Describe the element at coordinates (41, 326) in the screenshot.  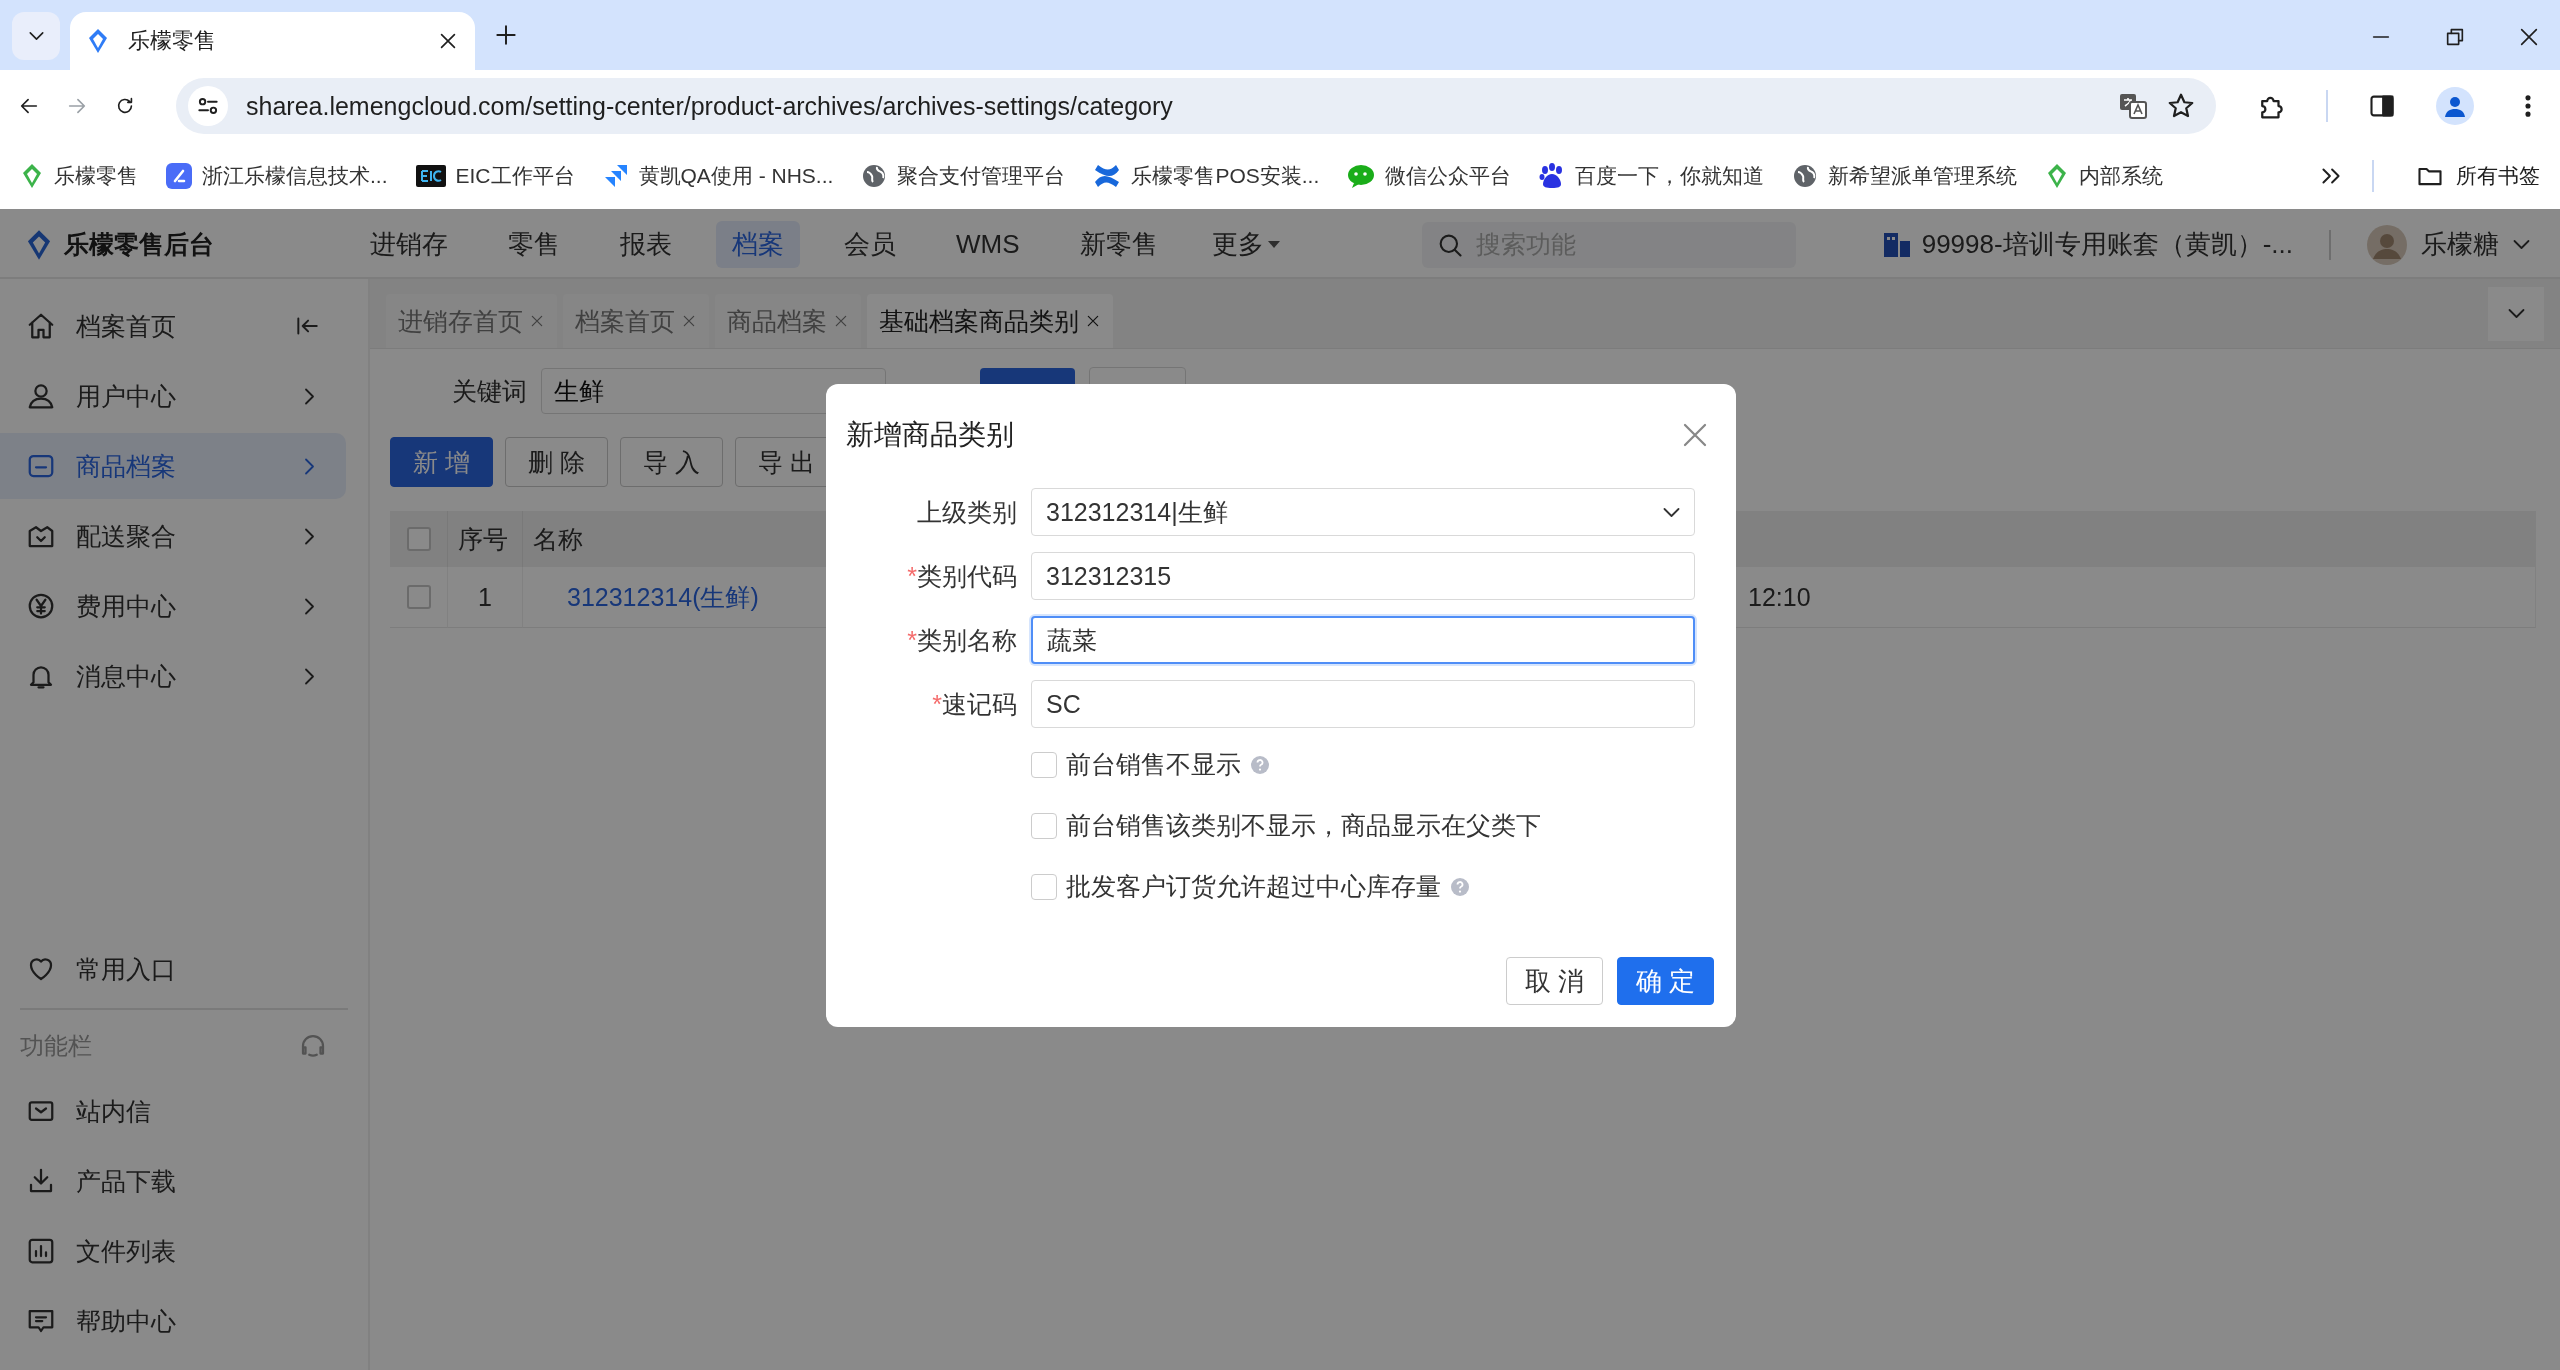
I see `home-icon` at that location.